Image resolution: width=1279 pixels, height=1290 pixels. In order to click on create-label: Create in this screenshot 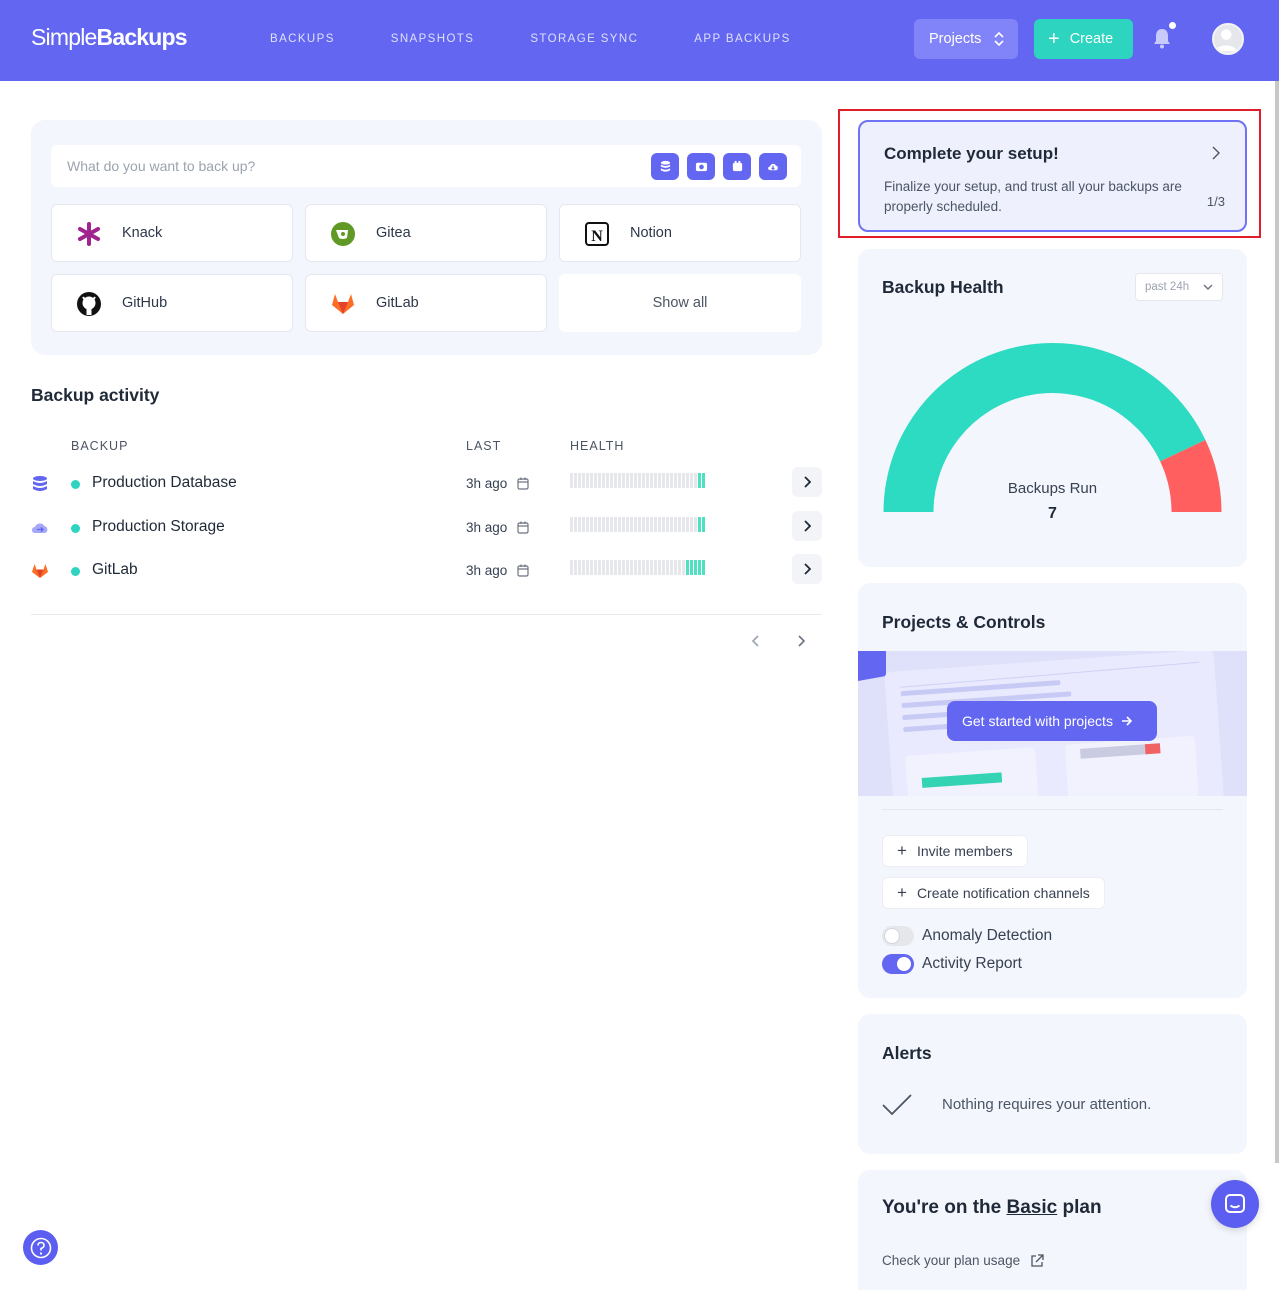, I will do `click(1091, 39)`.